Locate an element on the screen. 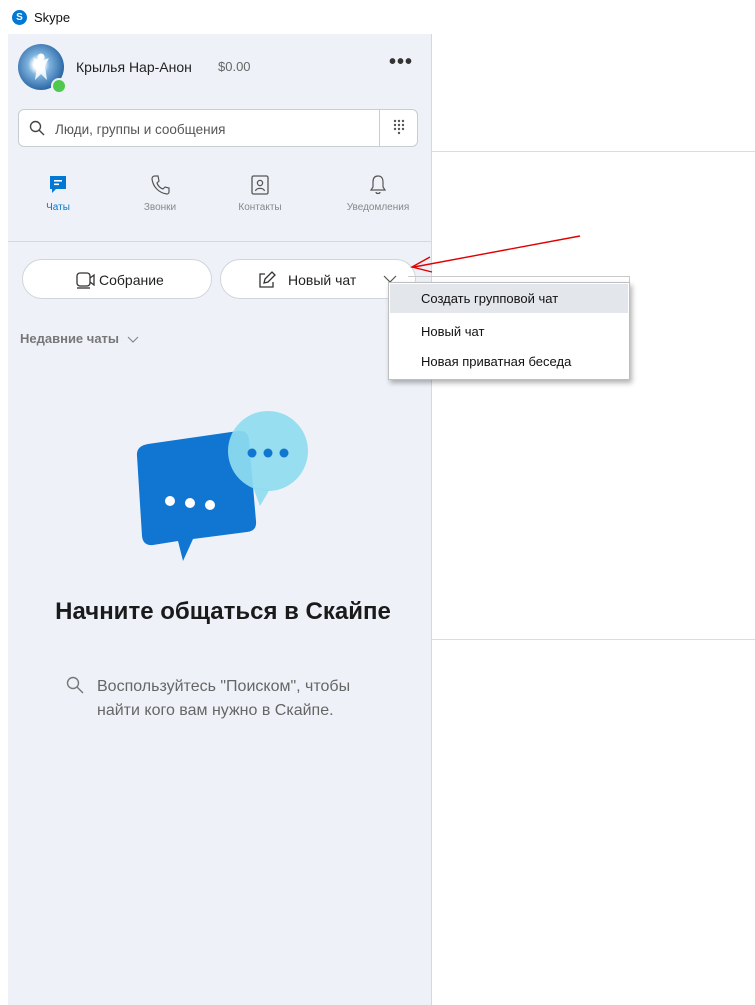  annotation-arrow-icon is located at coordinates (495, 254).